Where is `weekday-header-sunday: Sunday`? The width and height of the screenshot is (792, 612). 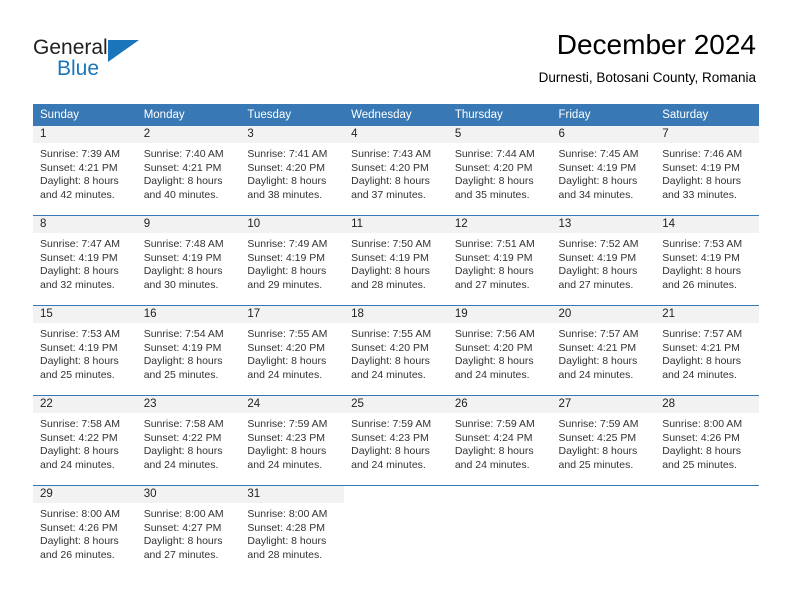
weekday-header-sunday: Sunday is located at coordinates (85, 115).